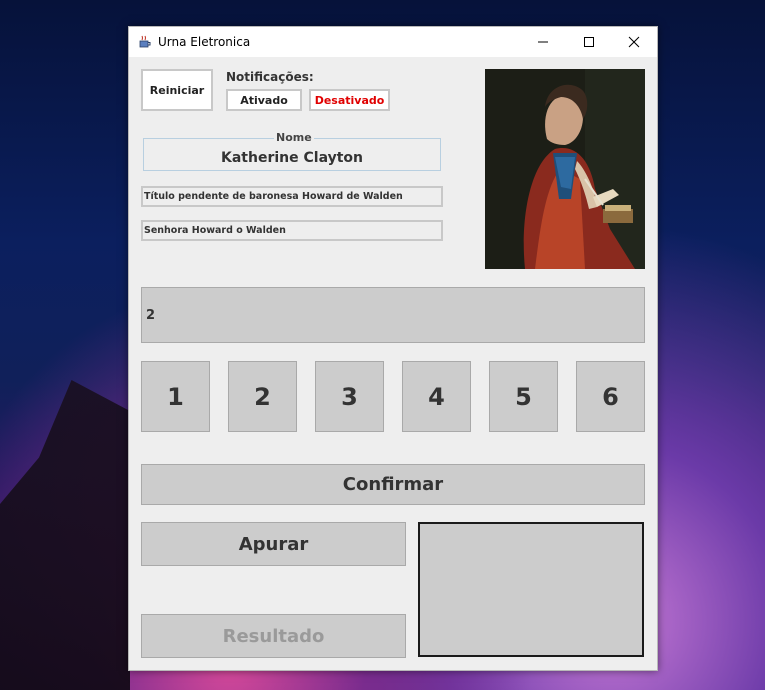 This screenshot has width=765, height=690. I want to click on notifications-label: Notificações:, so click(270, 77).